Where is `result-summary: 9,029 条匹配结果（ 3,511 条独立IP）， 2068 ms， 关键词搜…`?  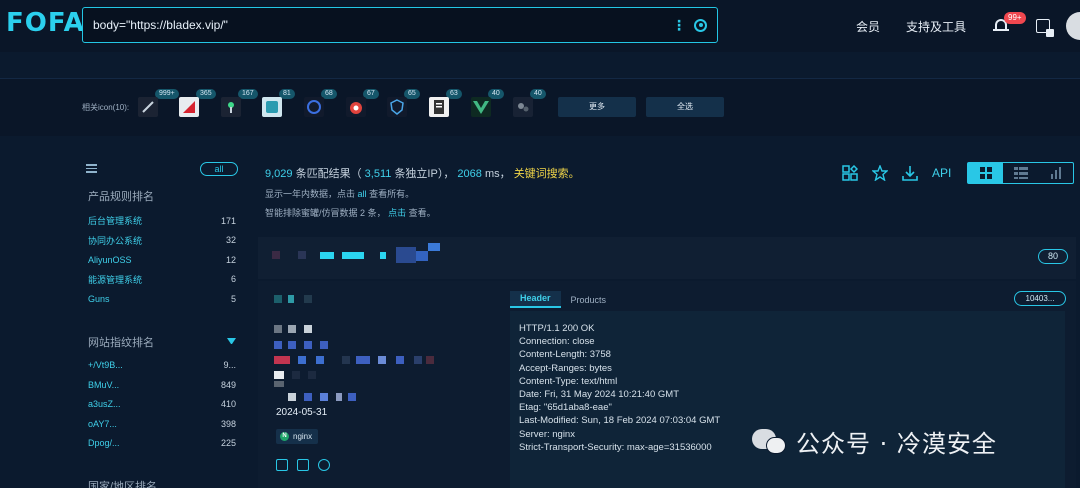
result-summary: 9,029 条匹配结果（ 3,511 条独立IP）， 2068 ms， 关键词搜… is located at coordinates (422, 193).